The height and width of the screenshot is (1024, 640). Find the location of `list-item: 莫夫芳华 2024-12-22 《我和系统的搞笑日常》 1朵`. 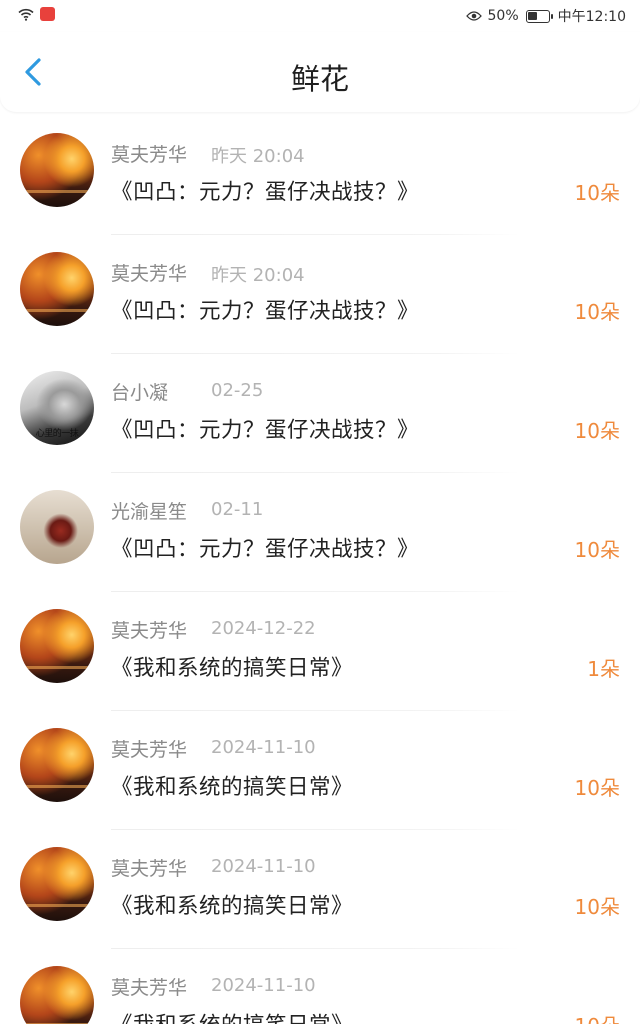

list-item: 莫夫芳华 2024-12-22 《我和系统的搞笑日常》 1朵 is located at coordinates (320, 651).